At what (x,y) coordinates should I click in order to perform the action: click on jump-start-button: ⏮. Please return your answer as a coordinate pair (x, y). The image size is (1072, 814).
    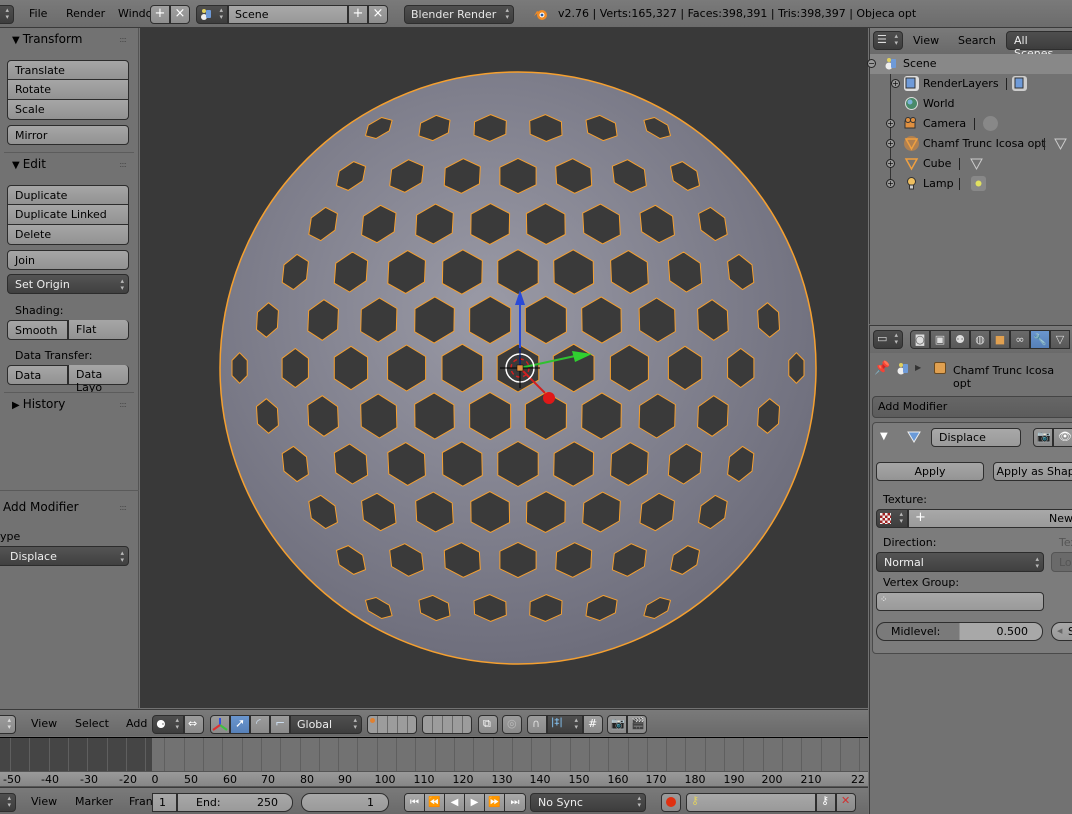
    Looking at the image, I should click on (415, 802).